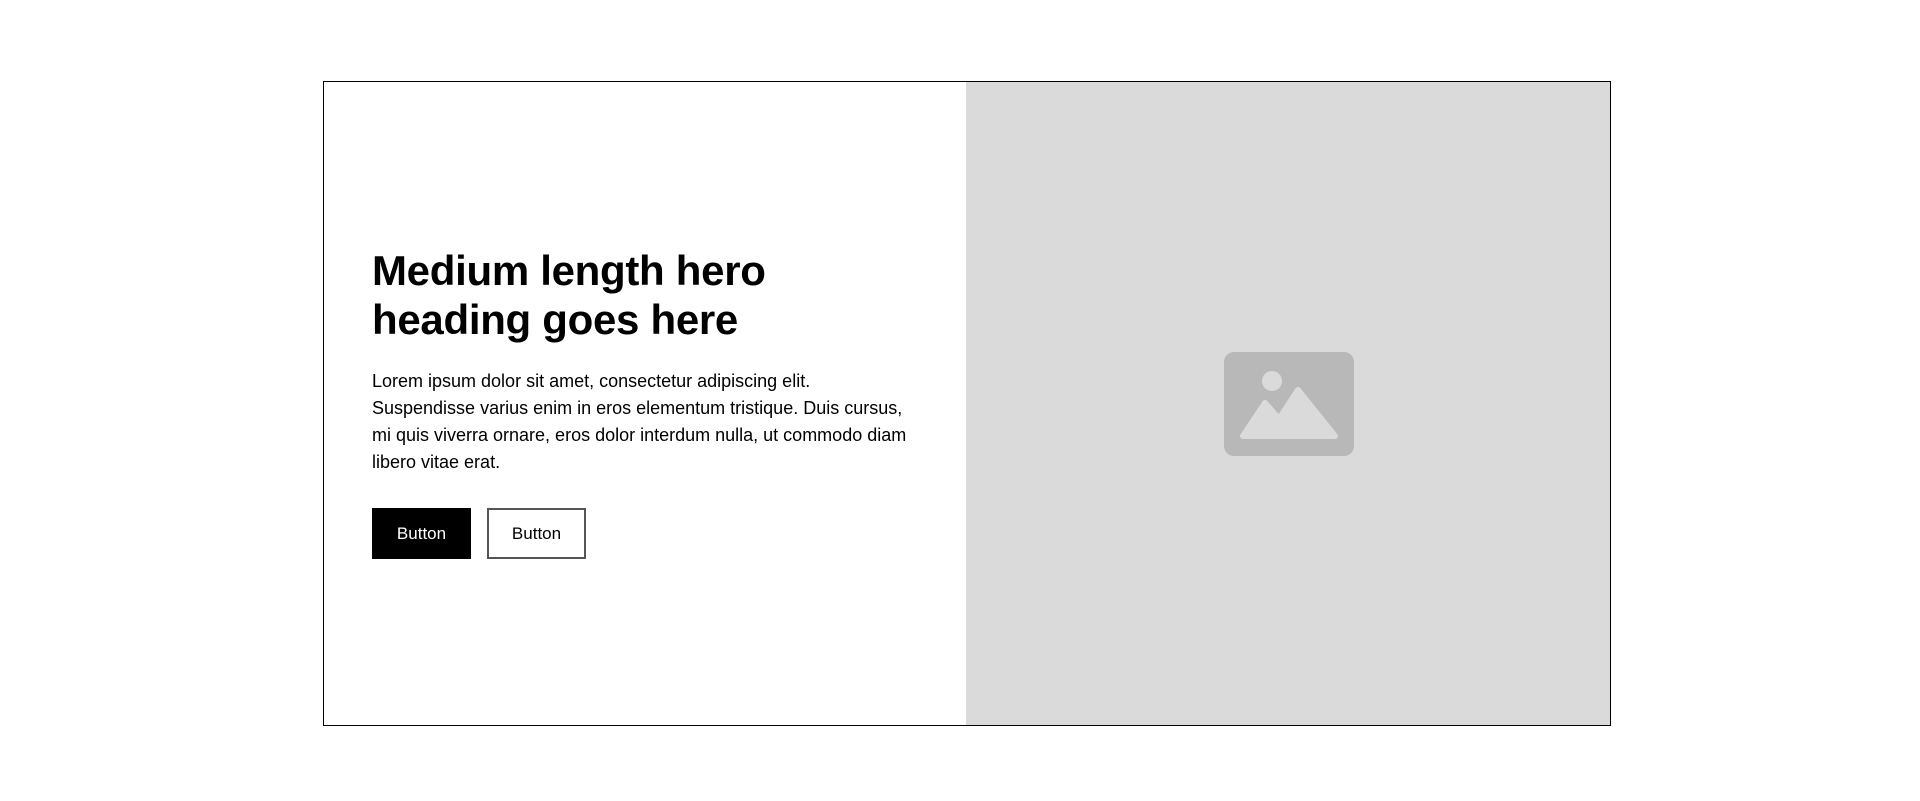  I want to click on hero-heading: Medium length hero heading goes here, so click(569, 295).